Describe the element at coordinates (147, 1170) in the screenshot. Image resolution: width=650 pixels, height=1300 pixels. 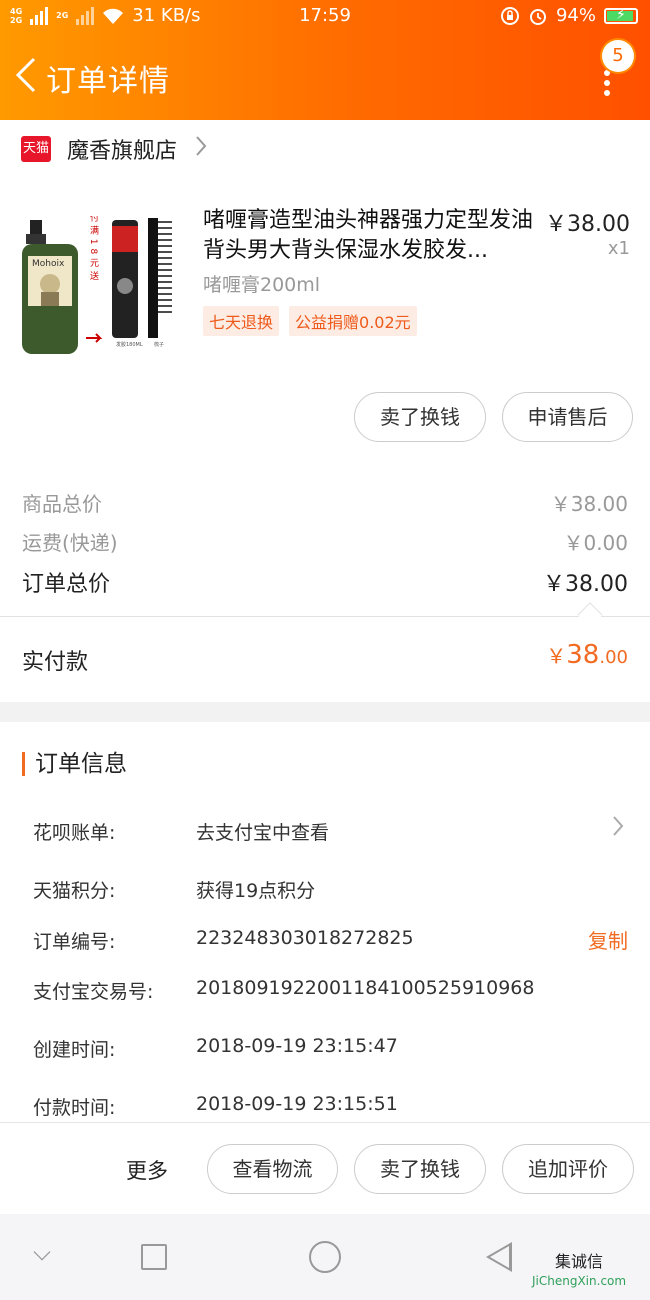
I see `more-button: 更多` at that location.